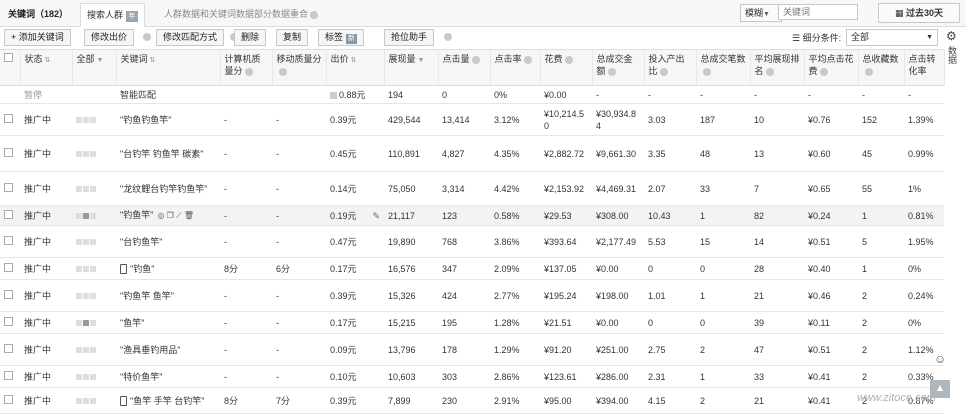 The height and width of the screenshot is (414, 966). Describe the element at coordinates (341, 37) in the screenshot. I see `tag-button: 标签新` at that location.